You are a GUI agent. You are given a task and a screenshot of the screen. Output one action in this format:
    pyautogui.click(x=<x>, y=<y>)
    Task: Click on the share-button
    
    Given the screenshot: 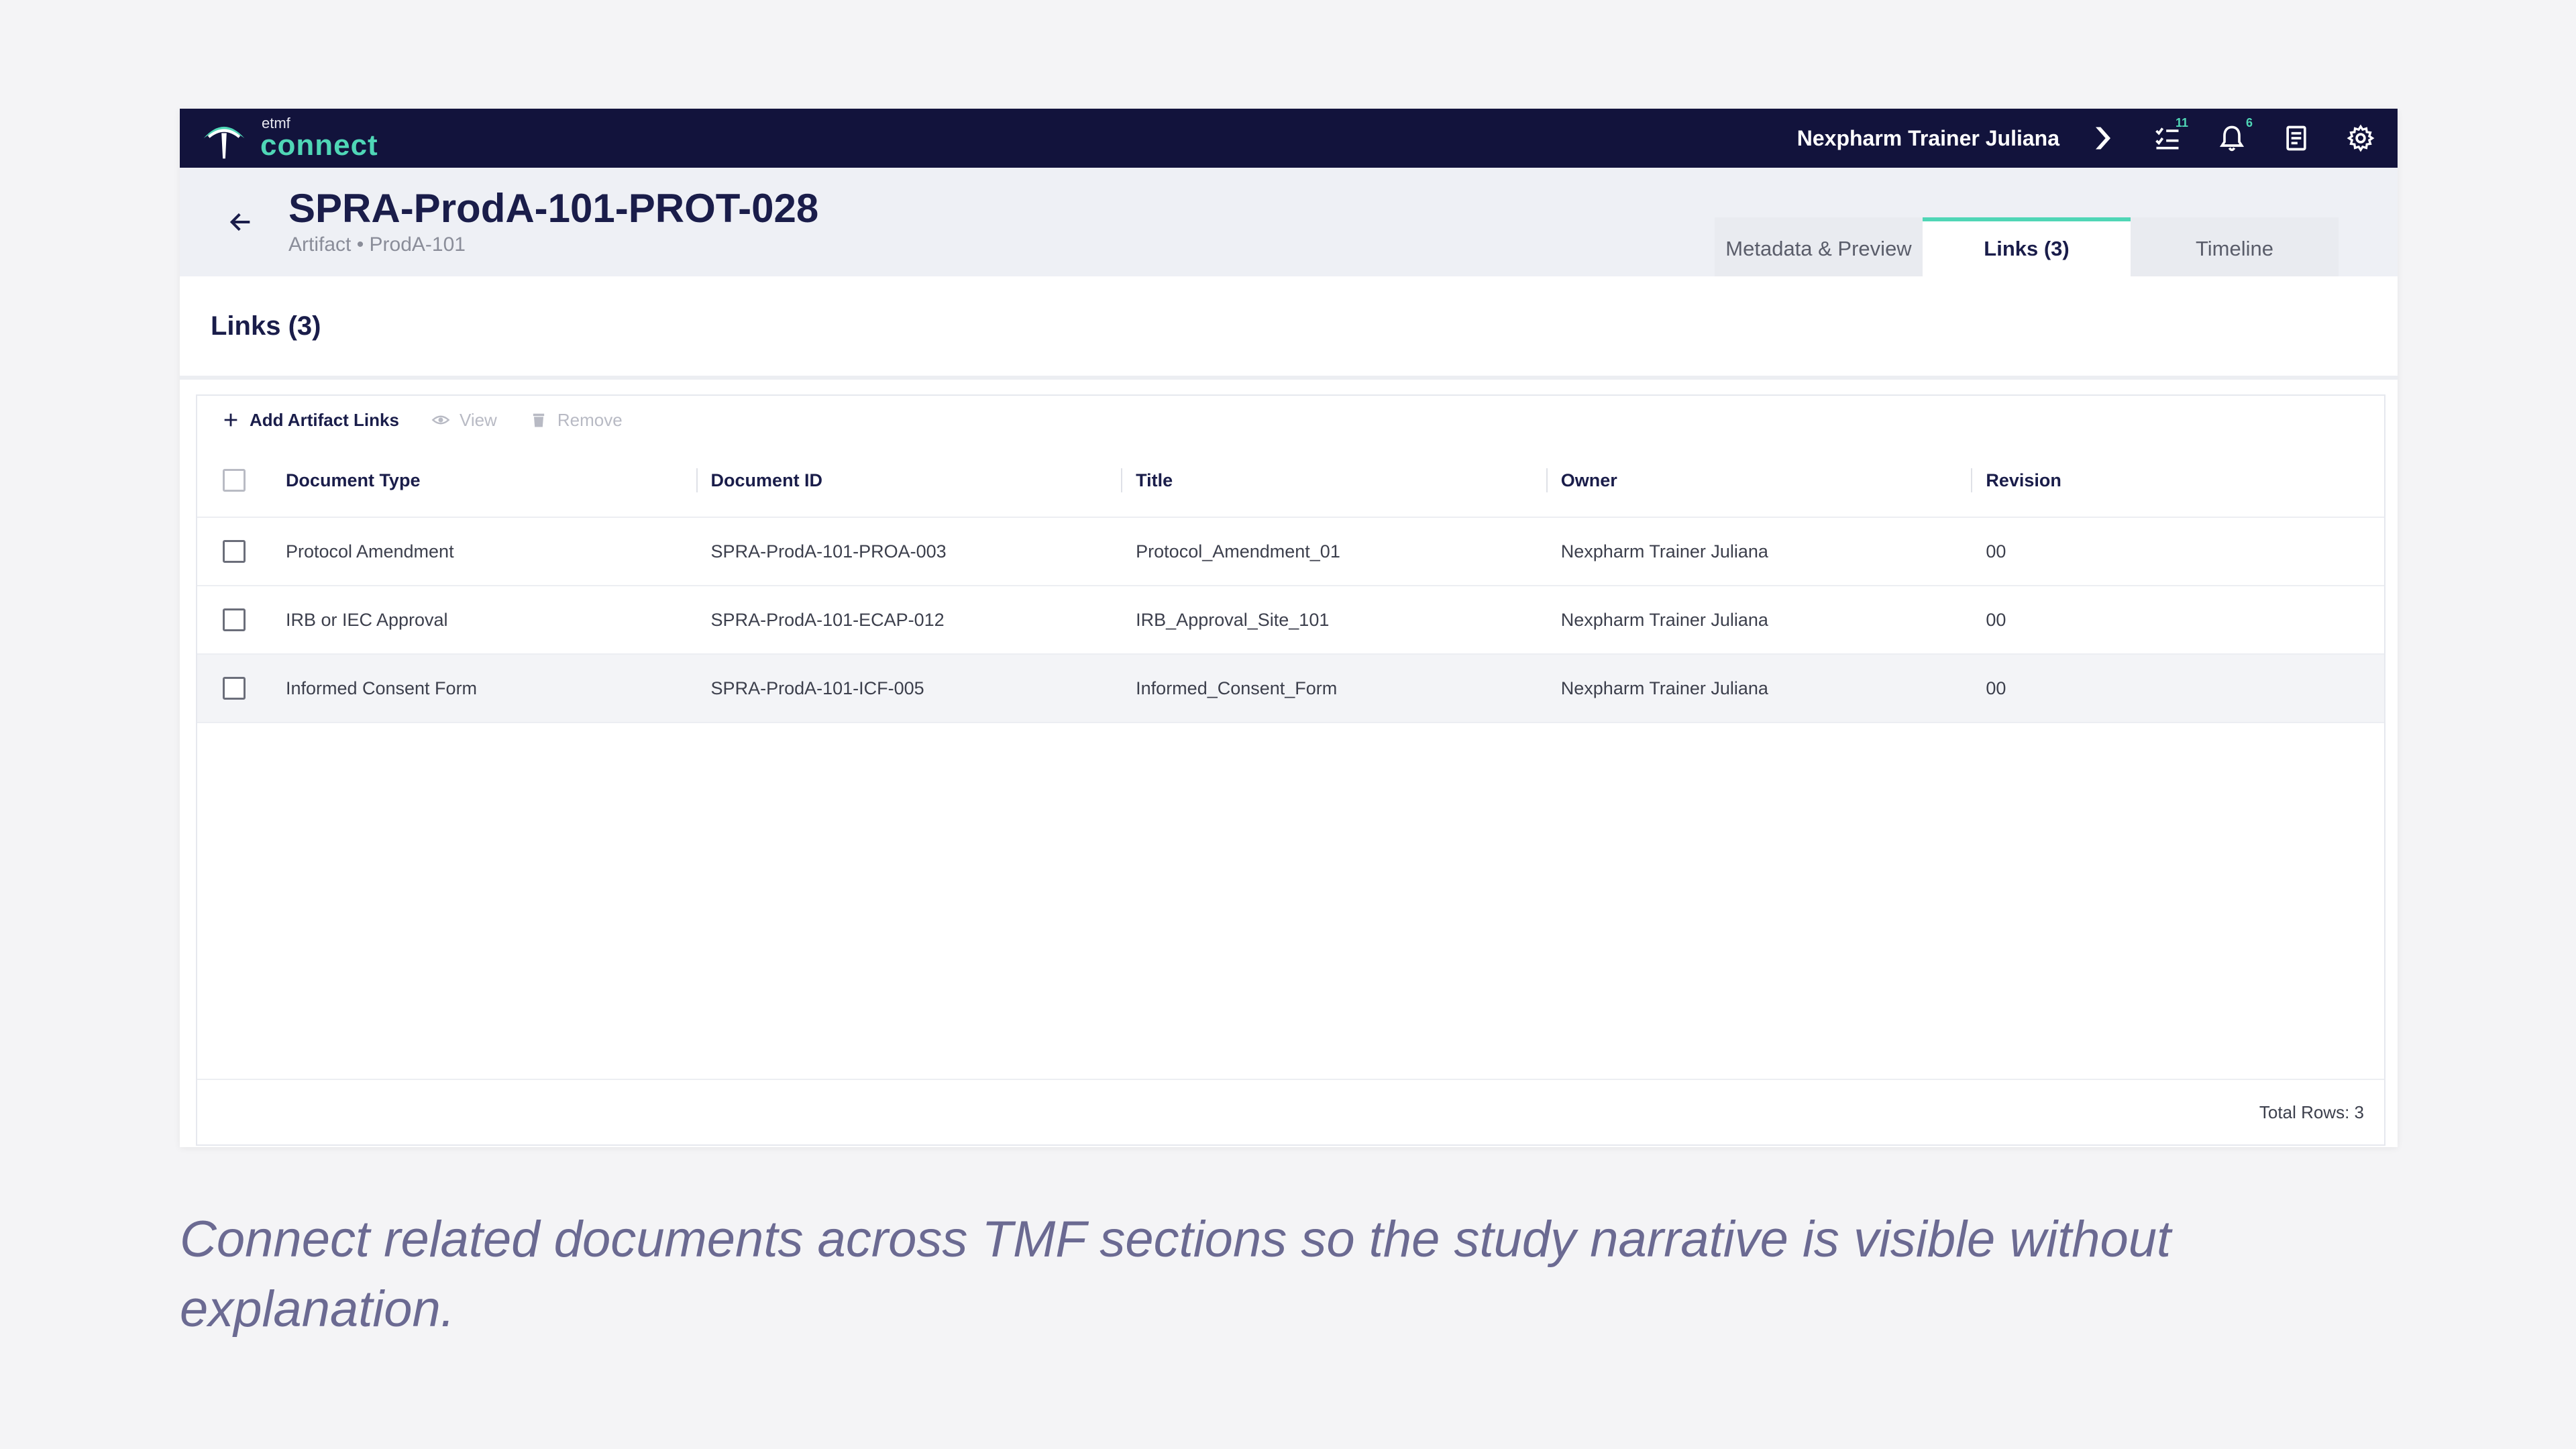 What is the action you would take?
    pyautogui.click(x=2103, y=138)
    